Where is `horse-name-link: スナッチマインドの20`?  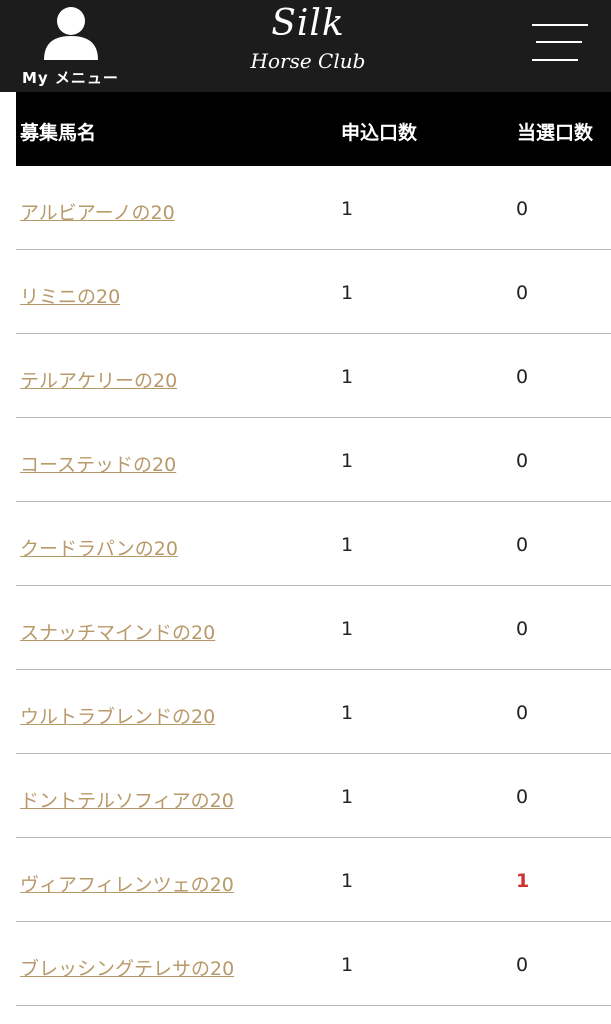
horse-name-link: スナッチマインドの20 is located at coordinates (117, 631).